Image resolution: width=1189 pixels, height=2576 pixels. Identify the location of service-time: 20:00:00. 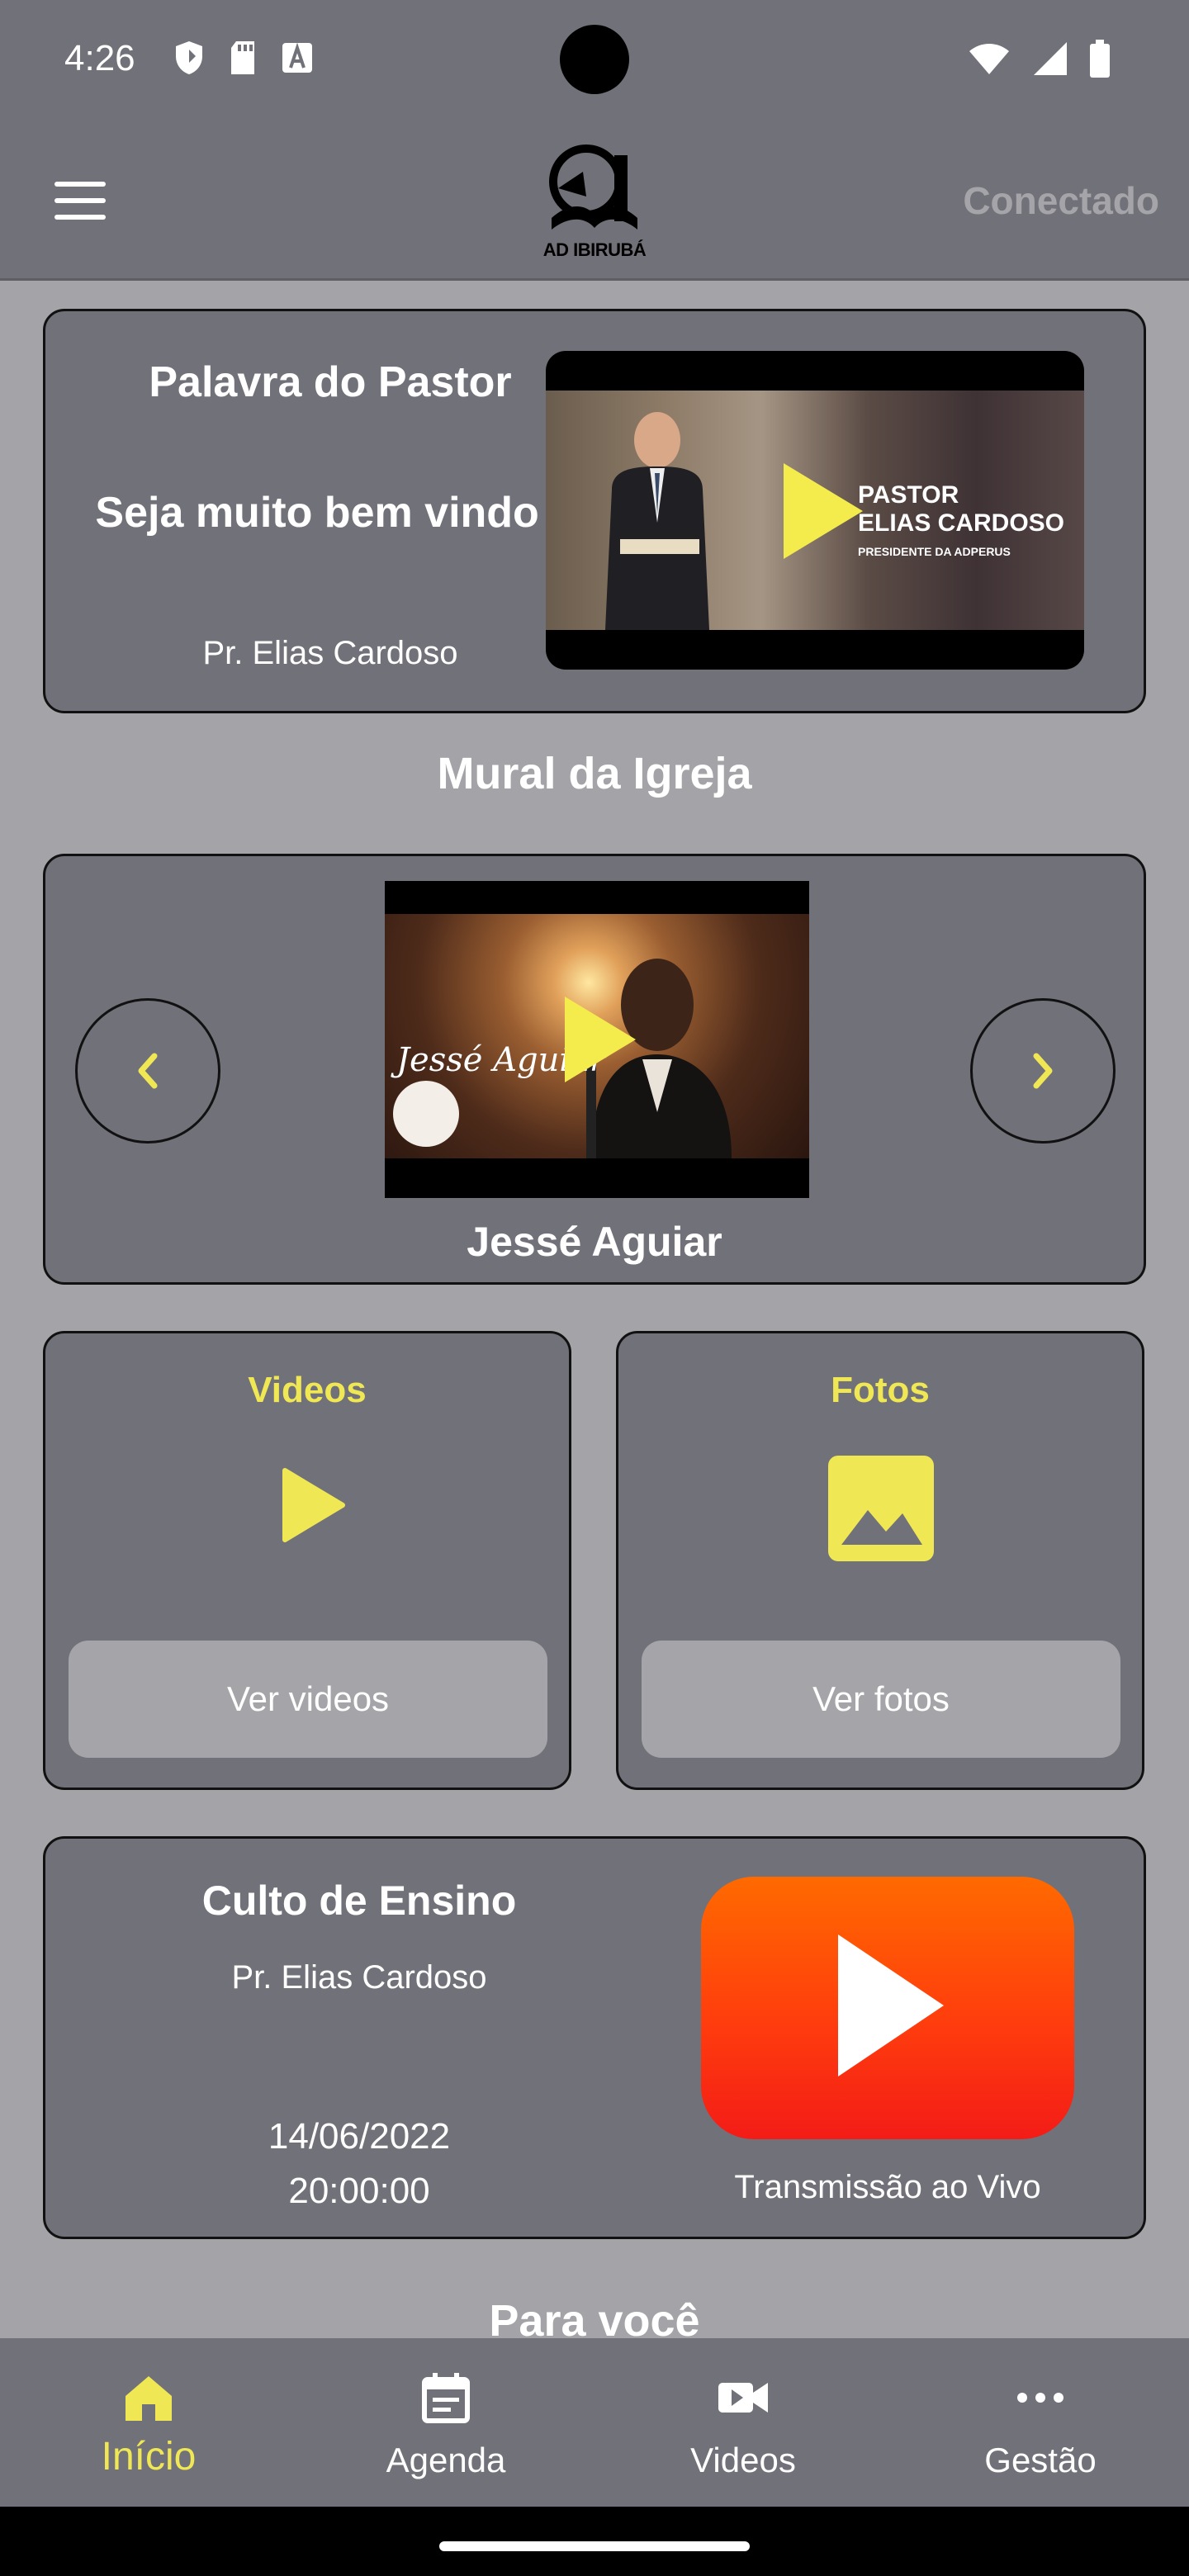
(359, 2191).